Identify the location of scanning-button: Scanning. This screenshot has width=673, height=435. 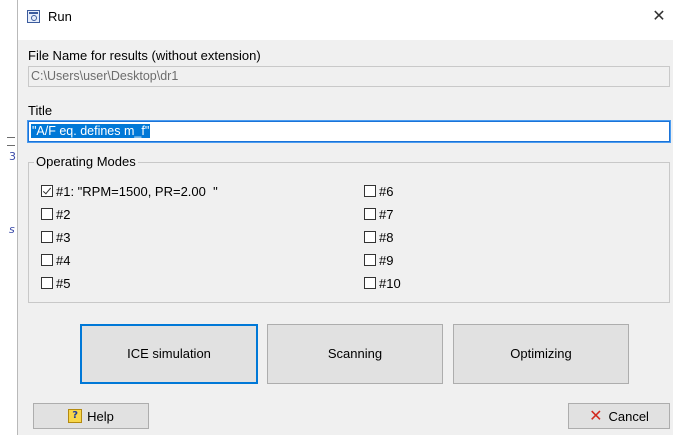
(355, 354).